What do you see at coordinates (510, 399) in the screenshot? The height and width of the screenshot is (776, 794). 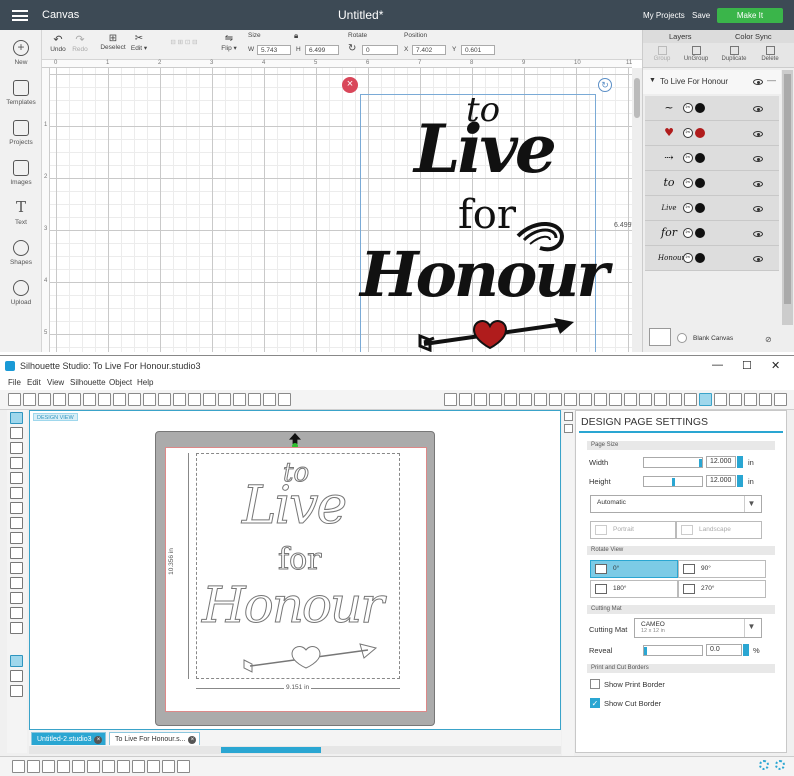 I see `trace-icon` at bounding box center [510, 399].